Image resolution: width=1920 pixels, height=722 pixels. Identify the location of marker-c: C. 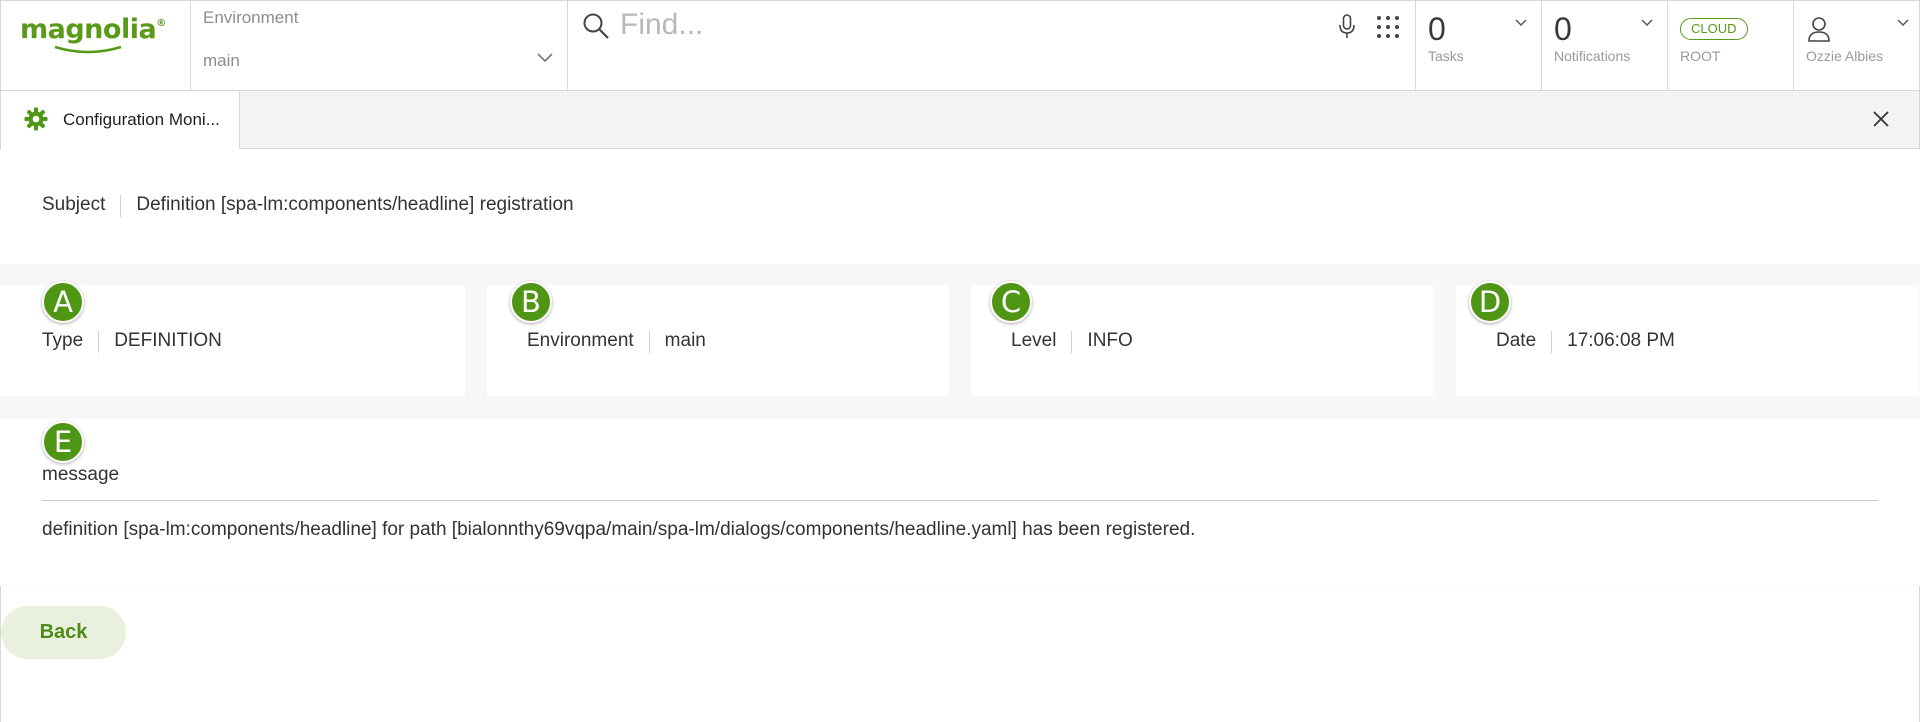
(1011, 302).